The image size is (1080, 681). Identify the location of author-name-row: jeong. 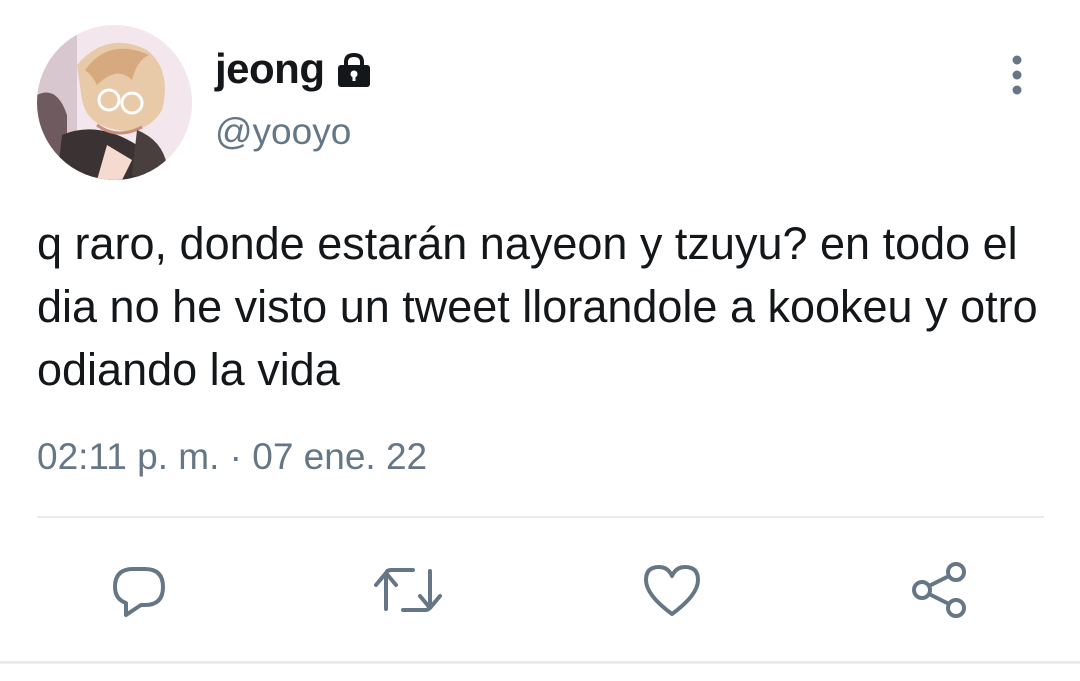
(295, 69).